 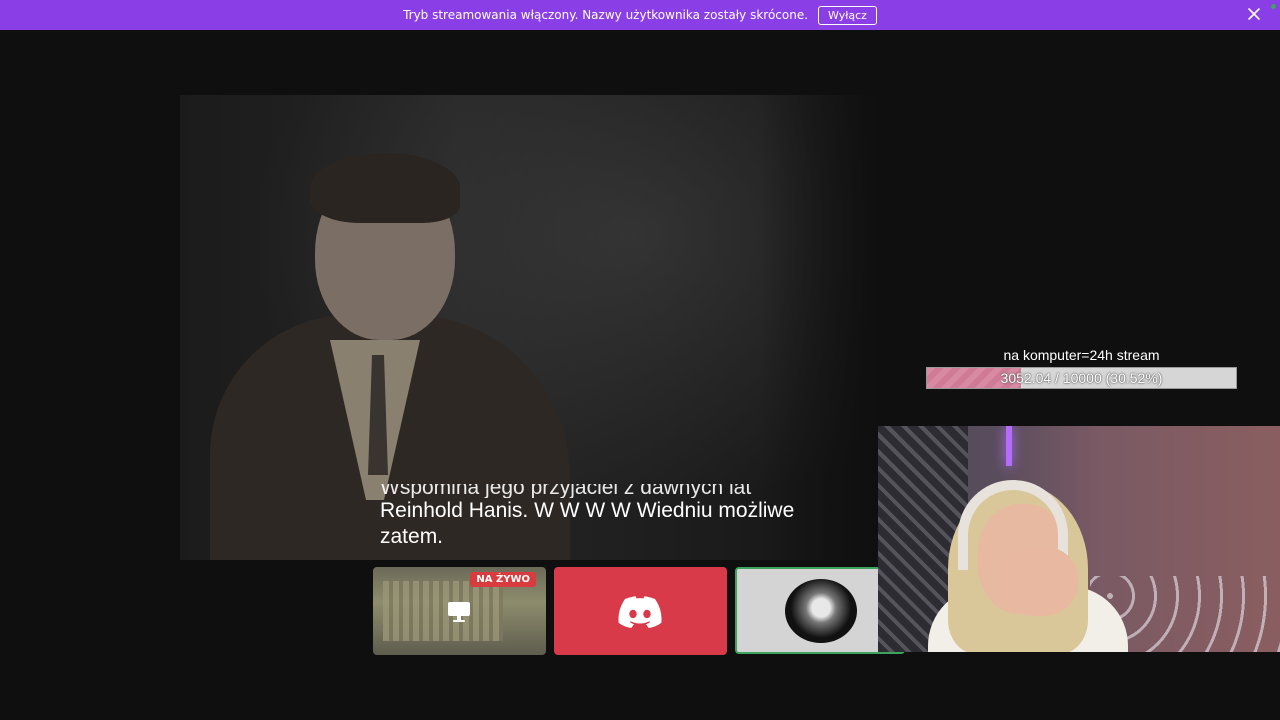 I want to click on subtitle-line-1: Reinhold Hanis. W W W W Wiedniu możliwe, so click(x=587, y=510).